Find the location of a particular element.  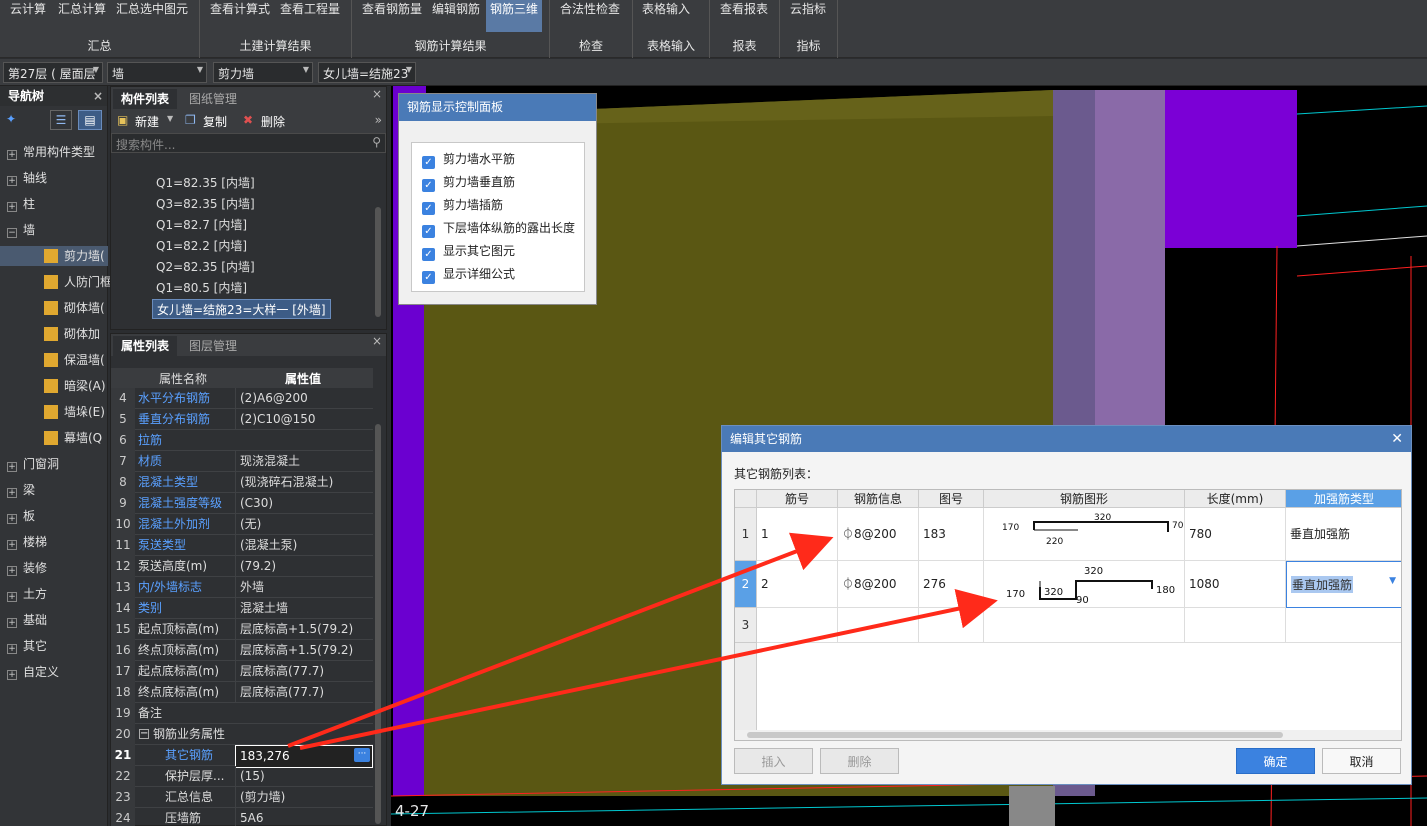

property-row: 13 内/外墙标志 外墙 is located at coordinates (242, 587).